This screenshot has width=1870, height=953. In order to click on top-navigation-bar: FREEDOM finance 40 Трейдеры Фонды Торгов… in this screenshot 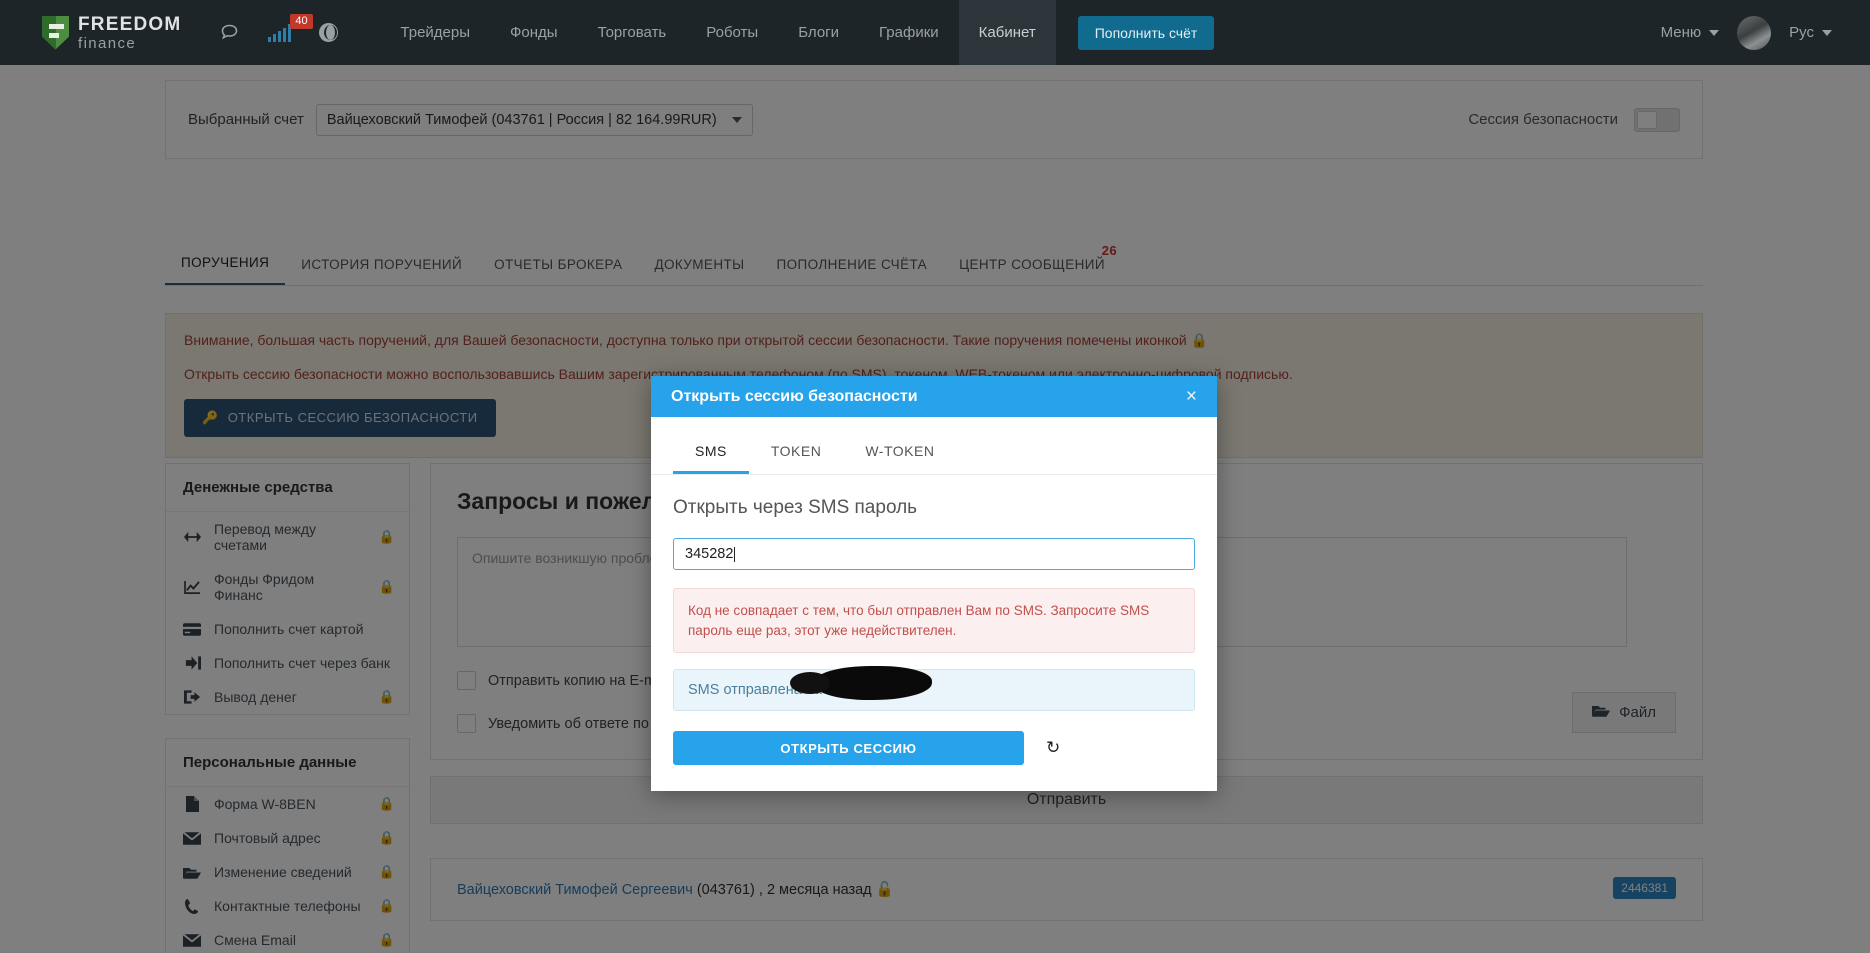, I will do `click(935, 32)`.